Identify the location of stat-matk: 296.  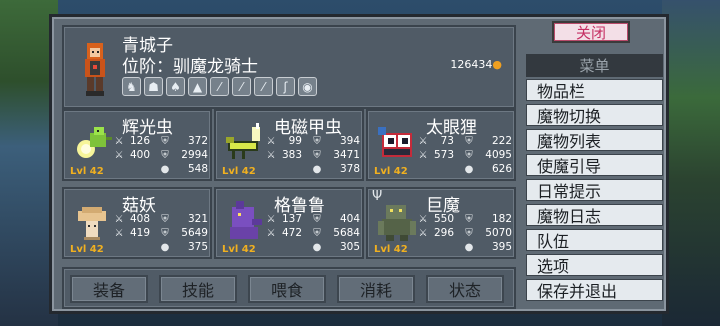
(443, 233).